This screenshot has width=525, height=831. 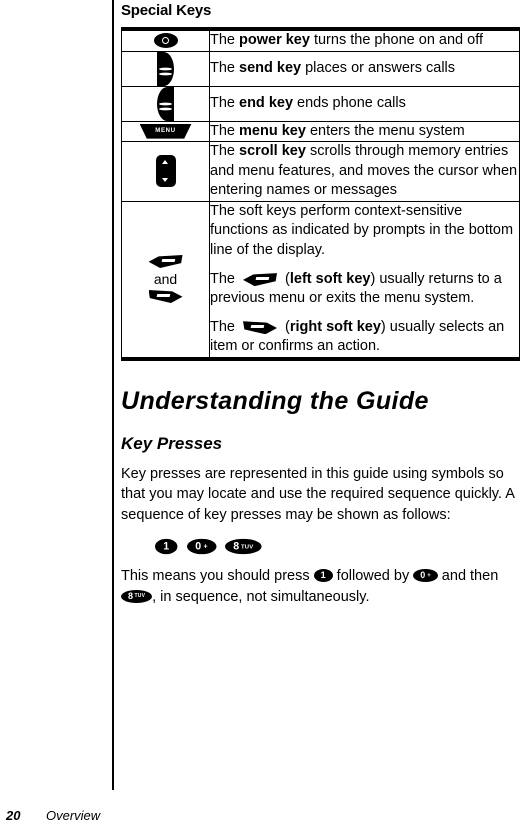 What do you see at coordinates (266, 102) in the screenshot?
I see `desc-bold: end key` at bounding box center [266, 102].